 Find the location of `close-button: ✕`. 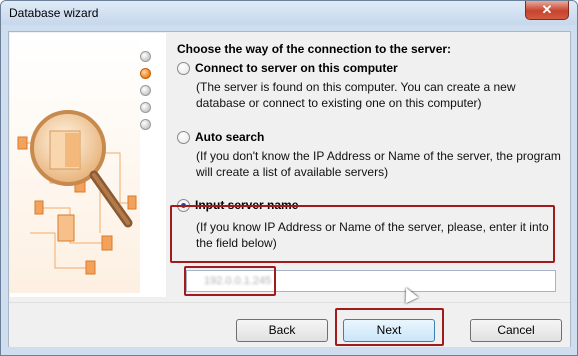

close-button: ✕ is located at coordinates (547, 10).